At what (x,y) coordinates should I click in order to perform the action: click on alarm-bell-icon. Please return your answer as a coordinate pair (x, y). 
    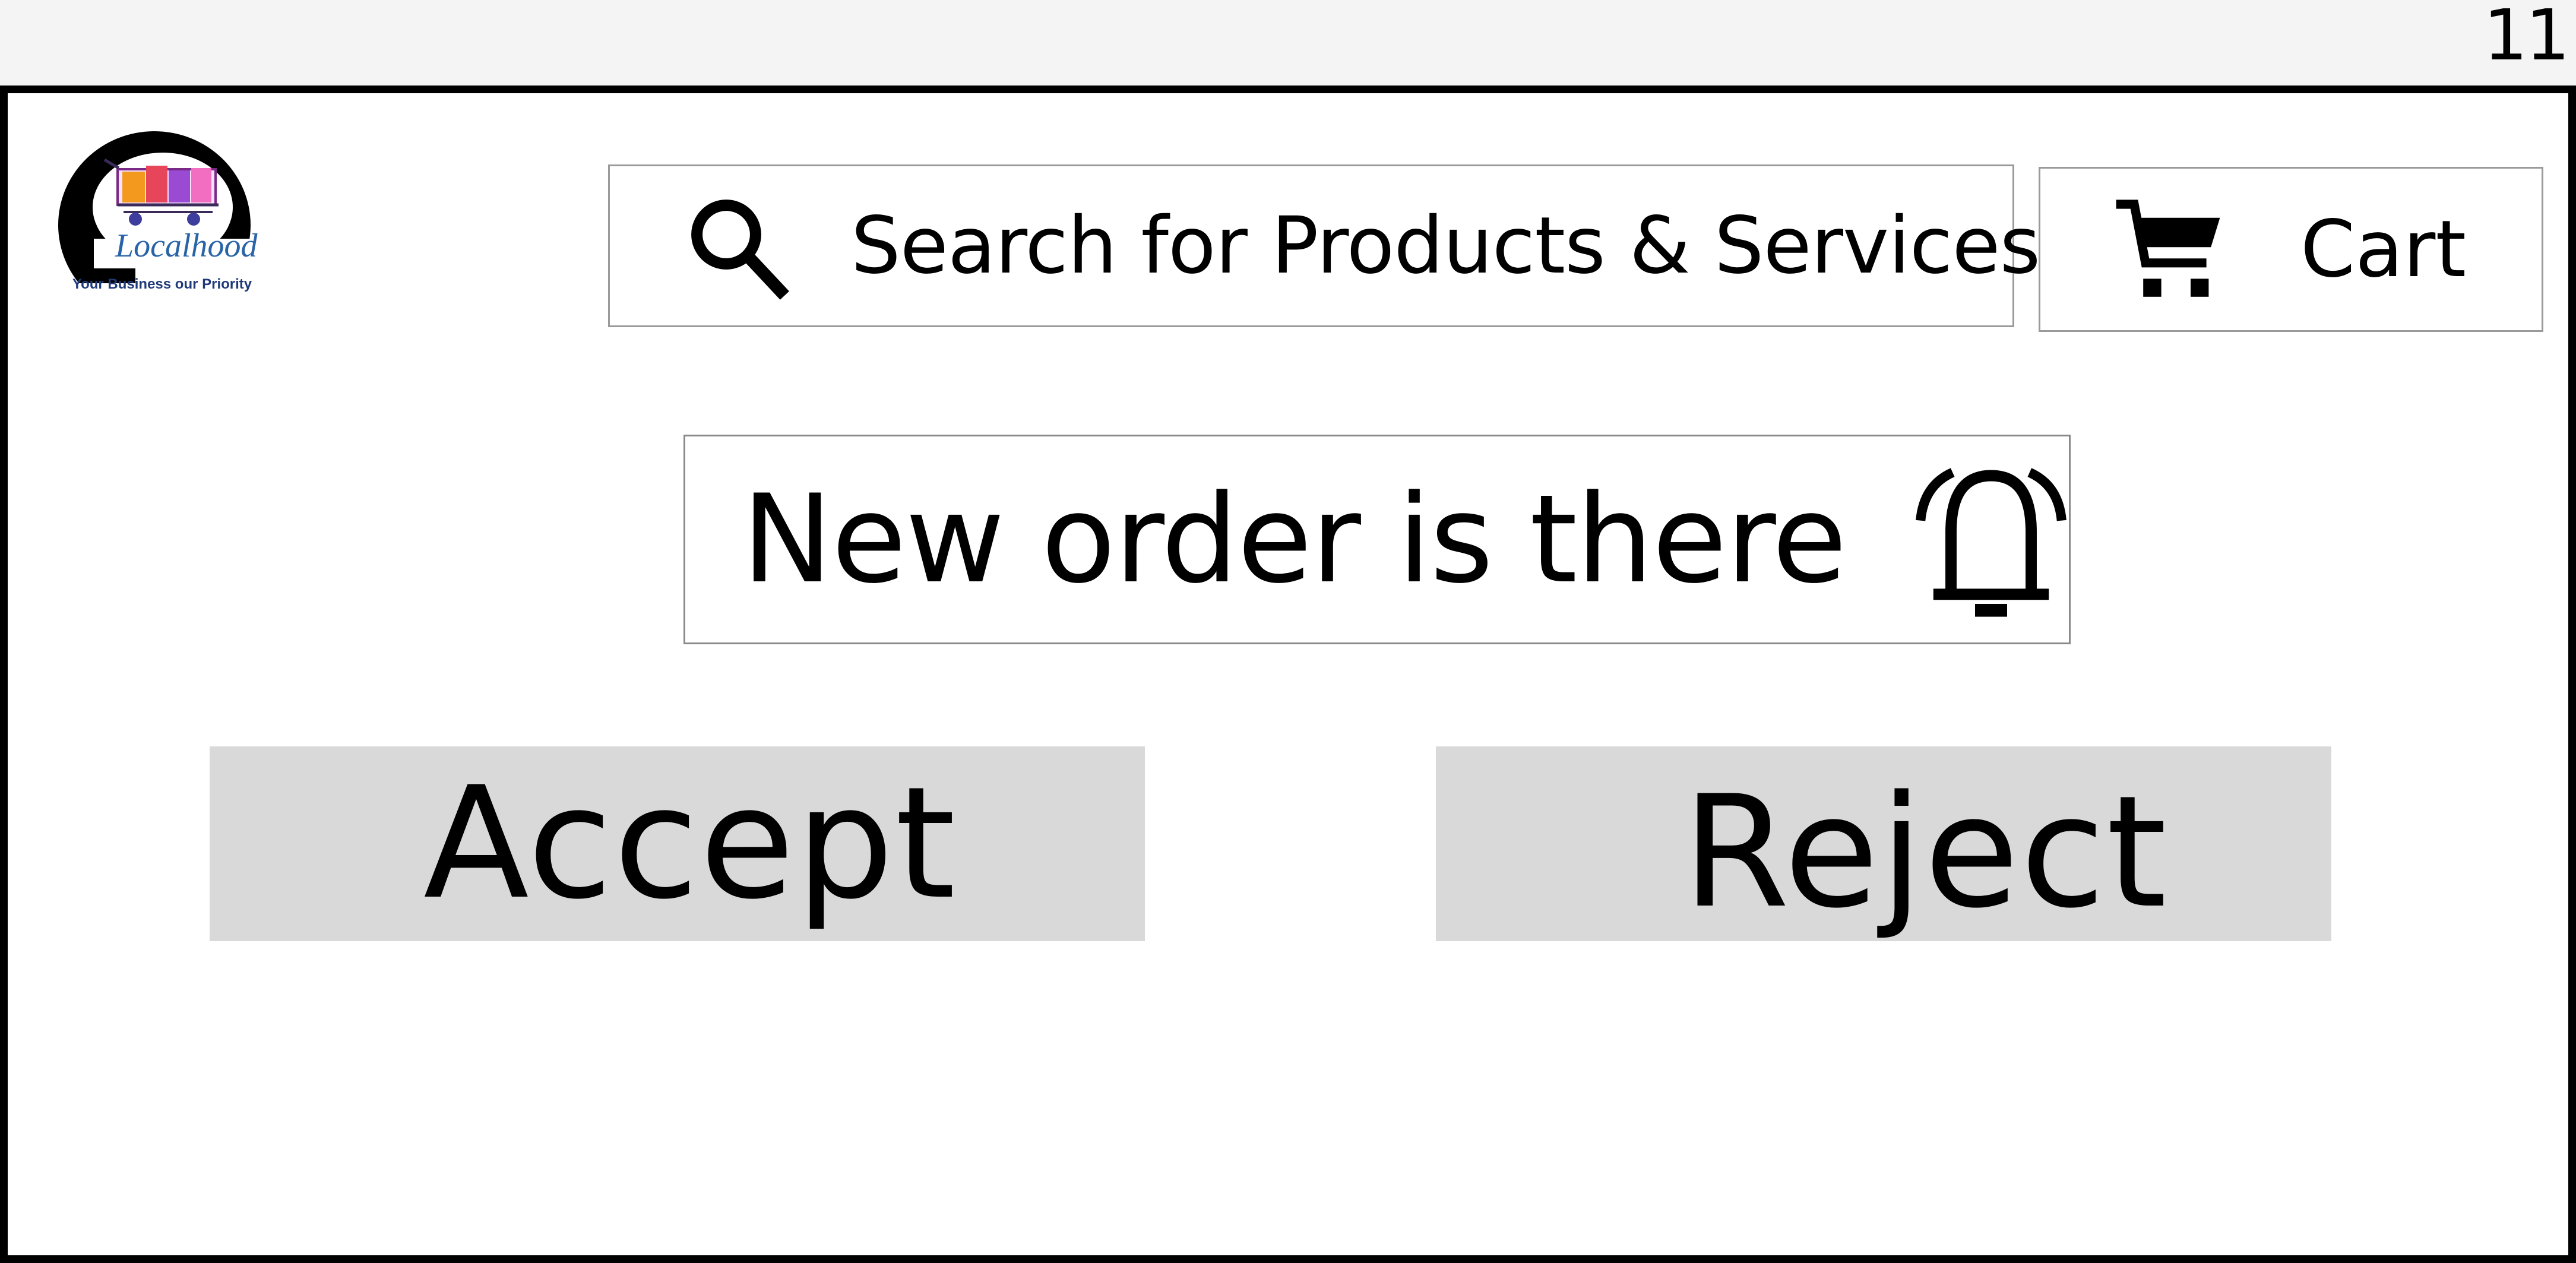
    Looking at the image, I should click on (1991, 542).